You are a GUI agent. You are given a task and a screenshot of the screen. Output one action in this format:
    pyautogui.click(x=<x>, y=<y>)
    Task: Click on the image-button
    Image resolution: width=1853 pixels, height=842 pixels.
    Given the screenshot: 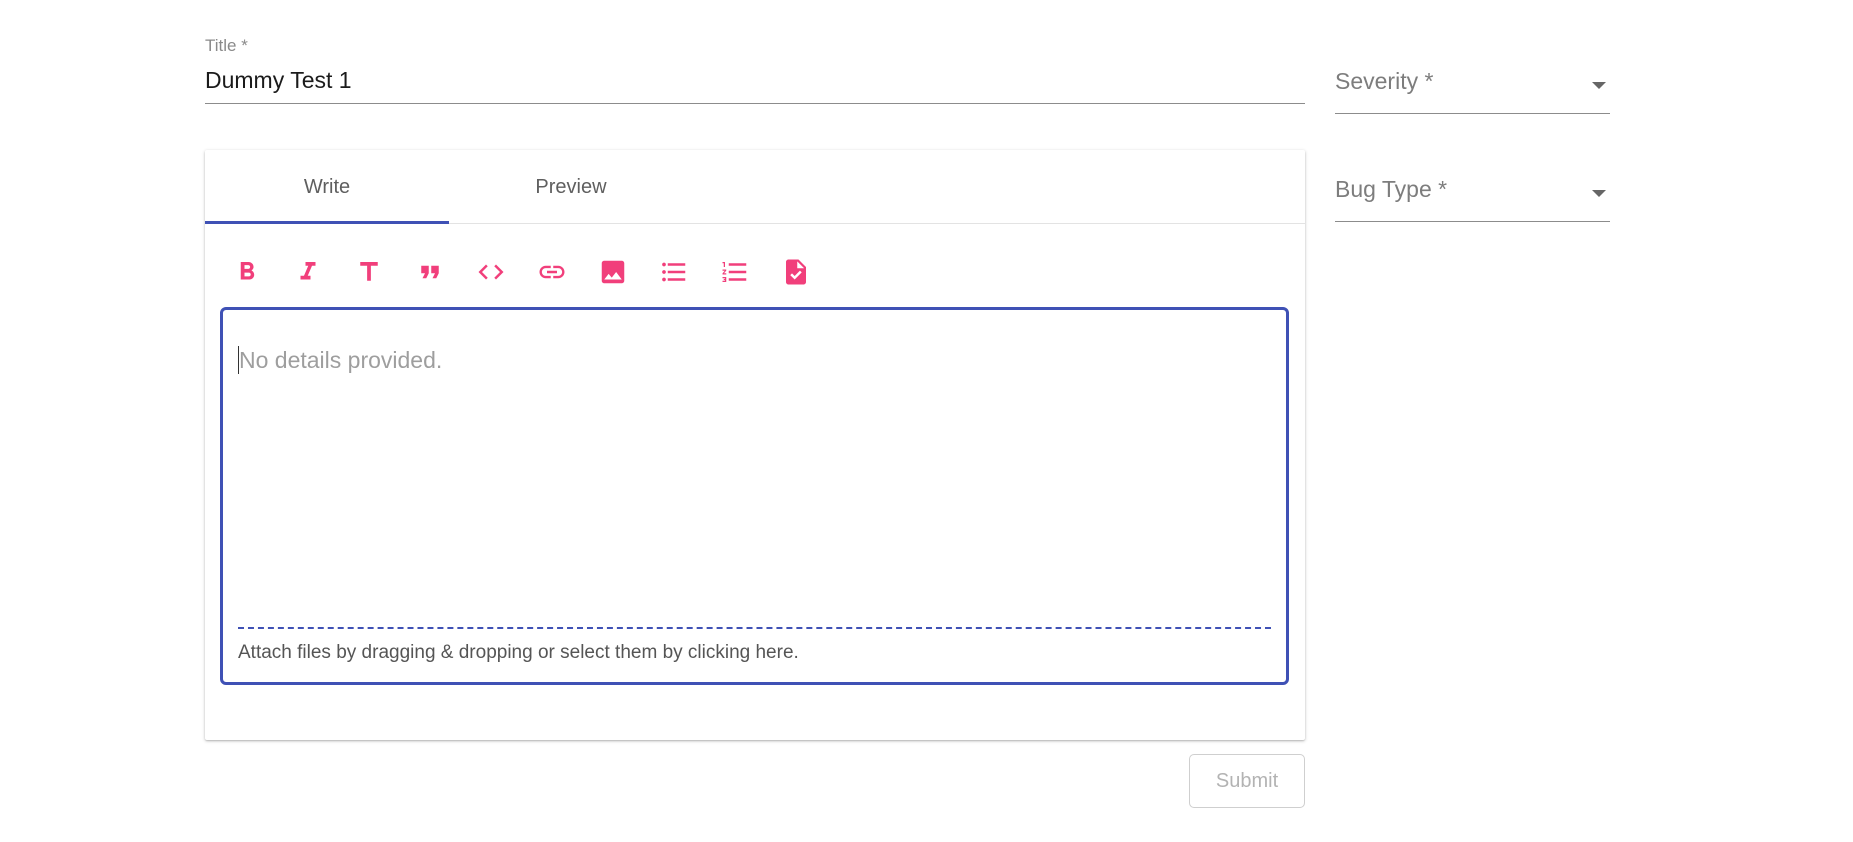 What is the action you would take?
    pyautogui.click(x=613, y=272)
    